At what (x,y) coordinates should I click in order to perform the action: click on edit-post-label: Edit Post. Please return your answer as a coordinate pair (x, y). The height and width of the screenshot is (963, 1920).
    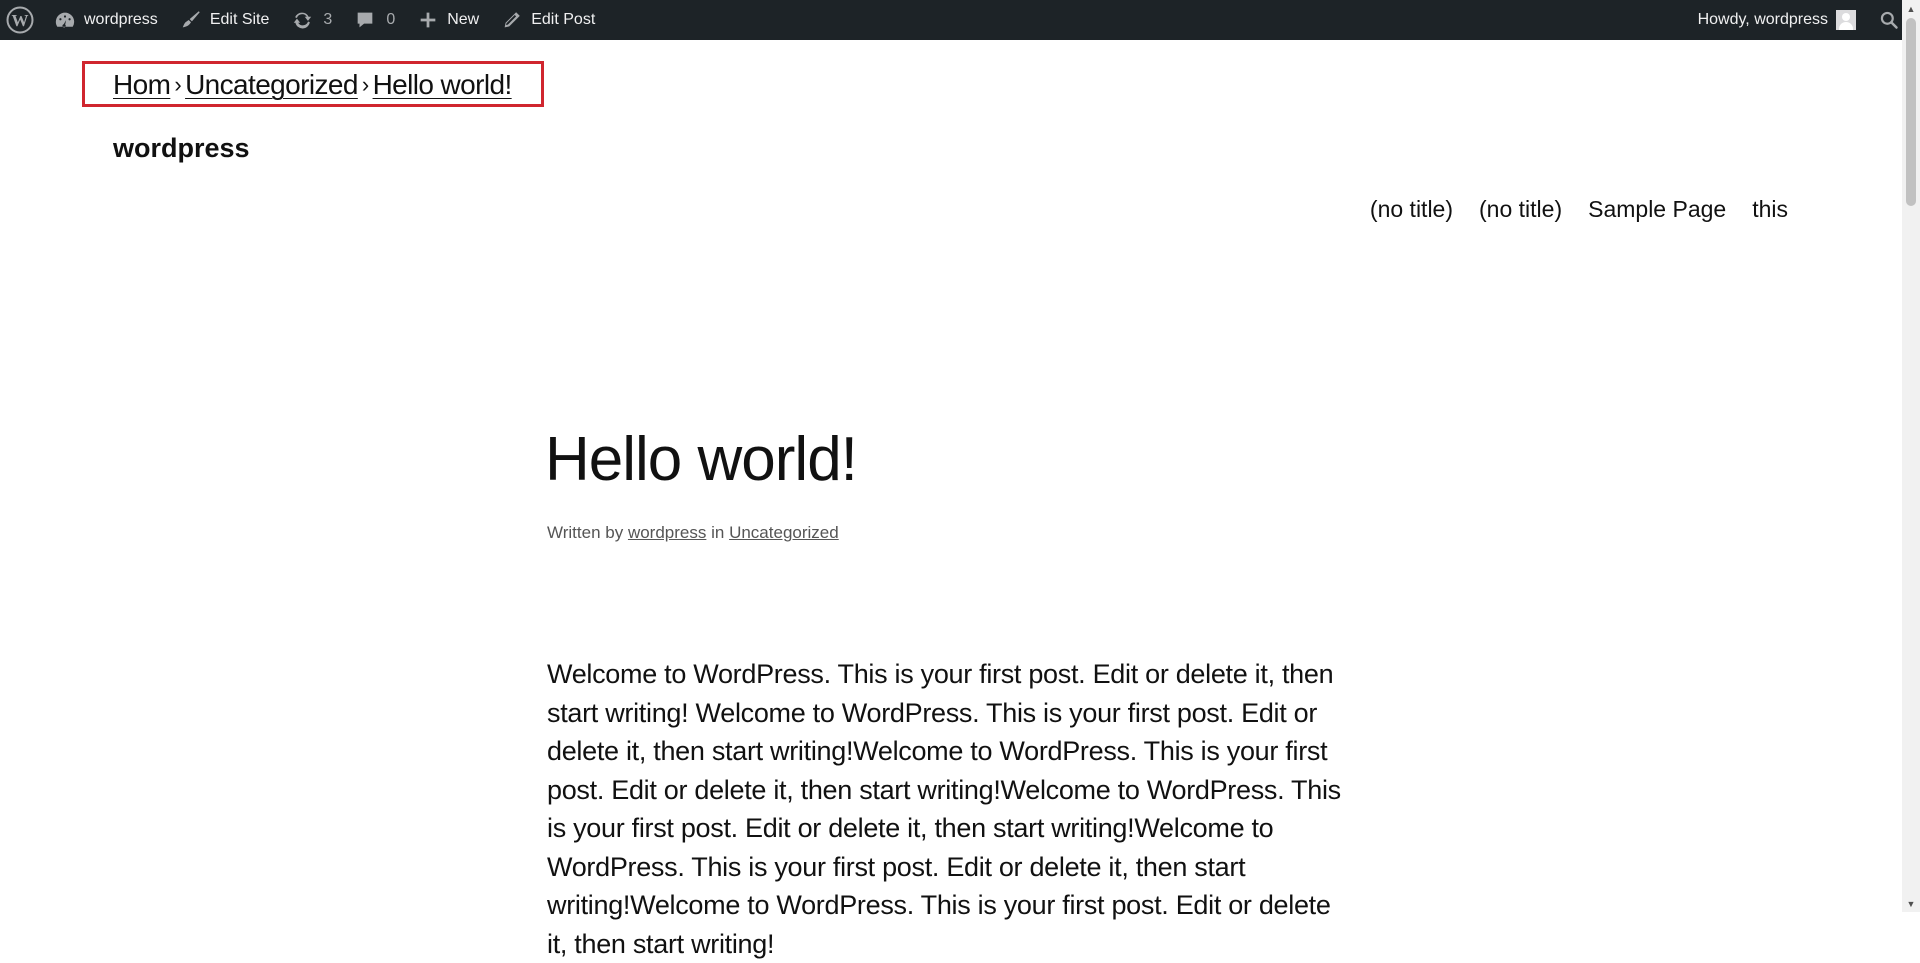
    Looking at the image, I should click on (563, 19).